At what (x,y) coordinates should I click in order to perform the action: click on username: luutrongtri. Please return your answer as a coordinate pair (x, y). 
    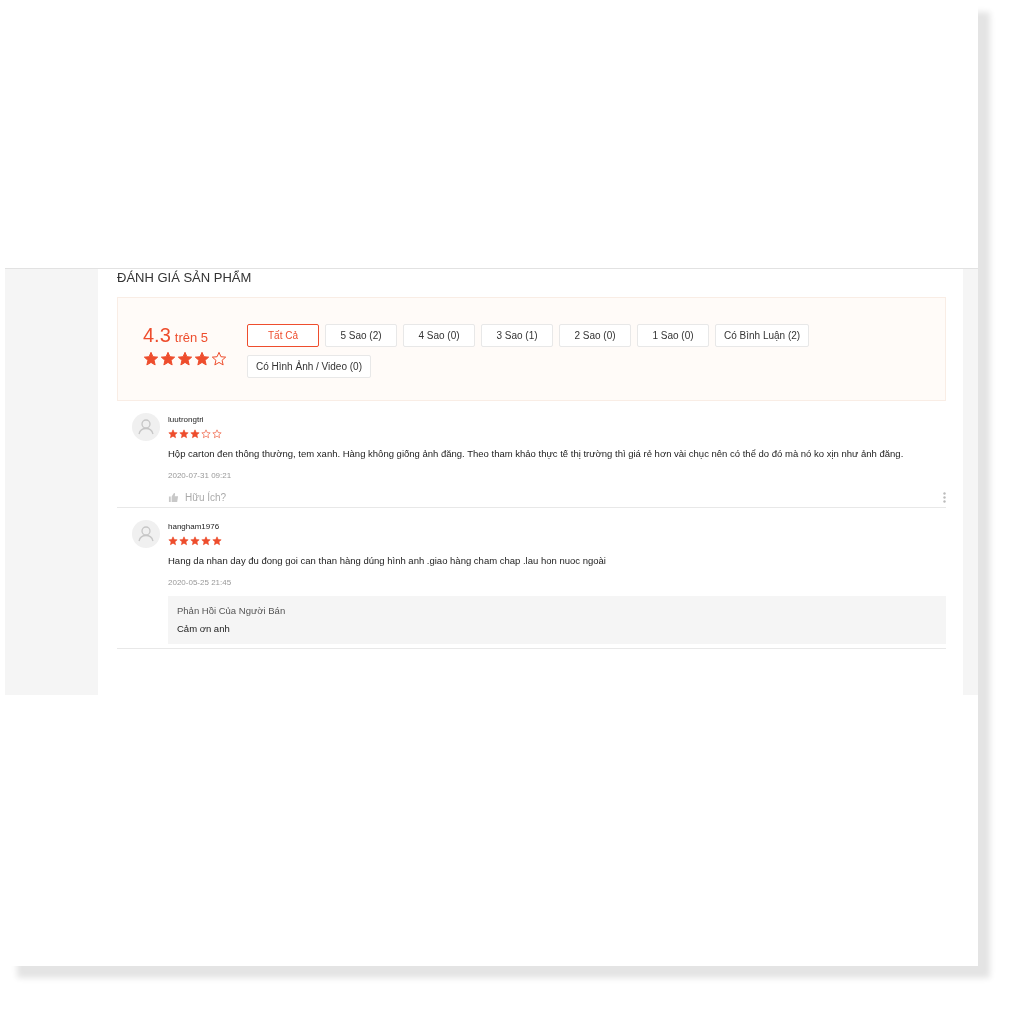
    Looking at the image, I should click on (186, 419).